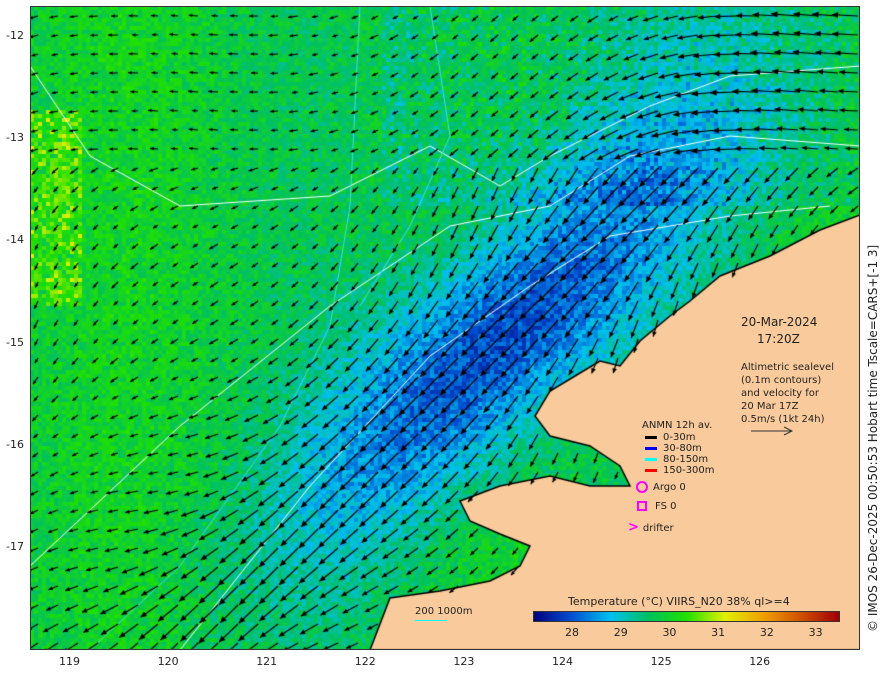 This screenshot has height=680, width=880. Describe the element at coordinates (682, 448) in the screenshot. I see `legend-label: 30-80m` at that location.